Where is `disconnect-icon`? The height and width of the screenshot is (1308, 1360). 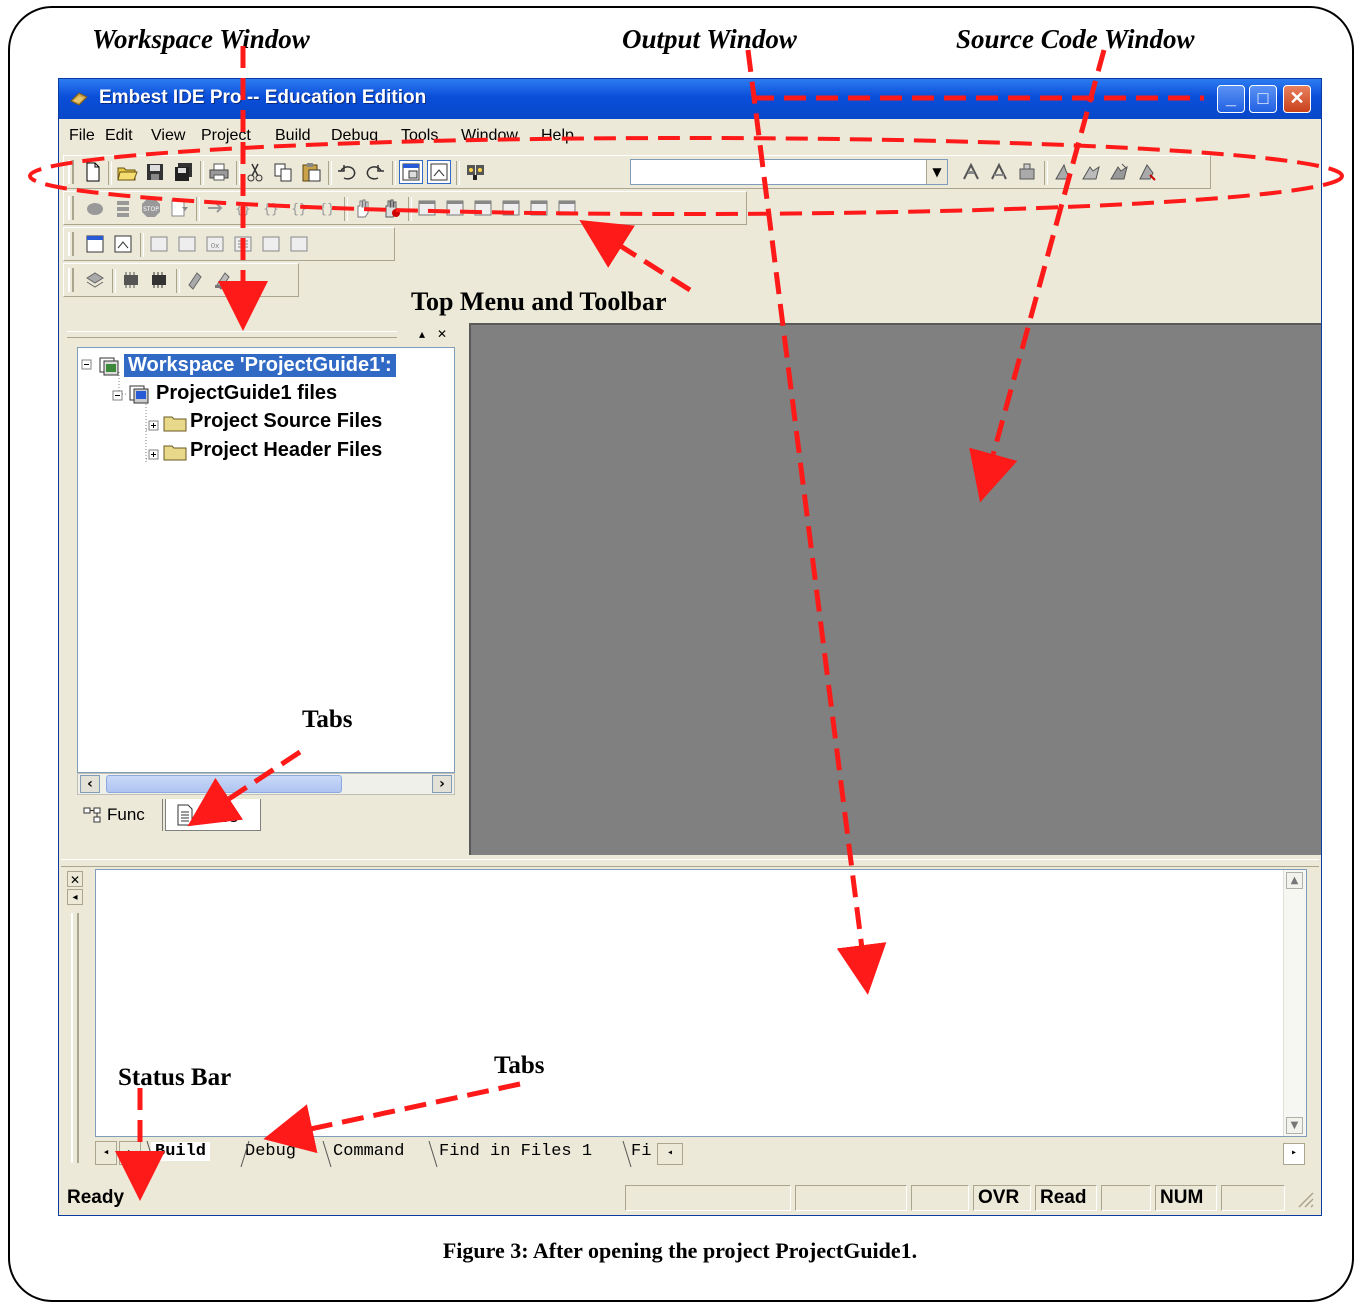
disconnect-icon is located at coordinates (1147, 172).